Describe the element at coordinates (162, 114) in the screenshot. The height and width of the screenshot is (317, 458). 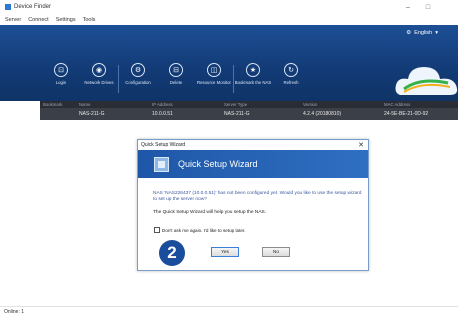
I see `cell-ip-address: 10.0.0.51` at that location.